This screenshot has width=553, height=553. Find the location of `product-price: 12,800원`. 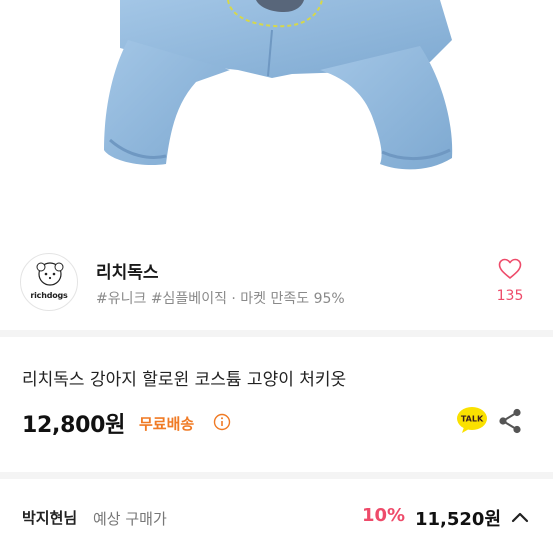

product-price: 12,800원 is located at coordinates (74, 425).